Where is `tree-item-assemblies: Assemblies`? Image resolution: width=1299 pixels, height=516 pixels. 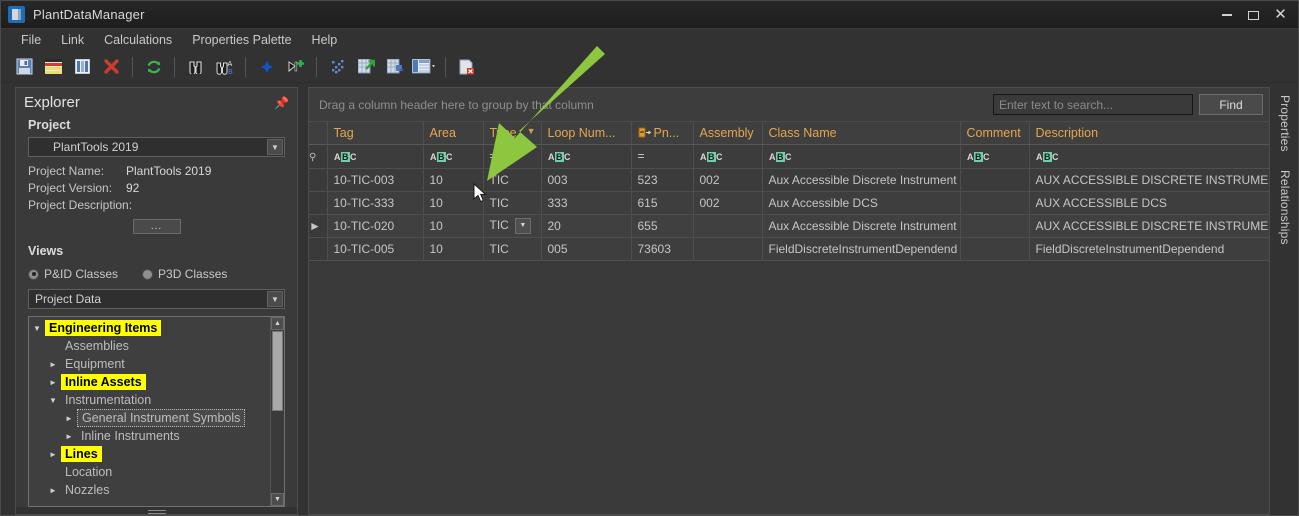
tree-item-assemblies: Assemblies is located at coordinates (149, 346).